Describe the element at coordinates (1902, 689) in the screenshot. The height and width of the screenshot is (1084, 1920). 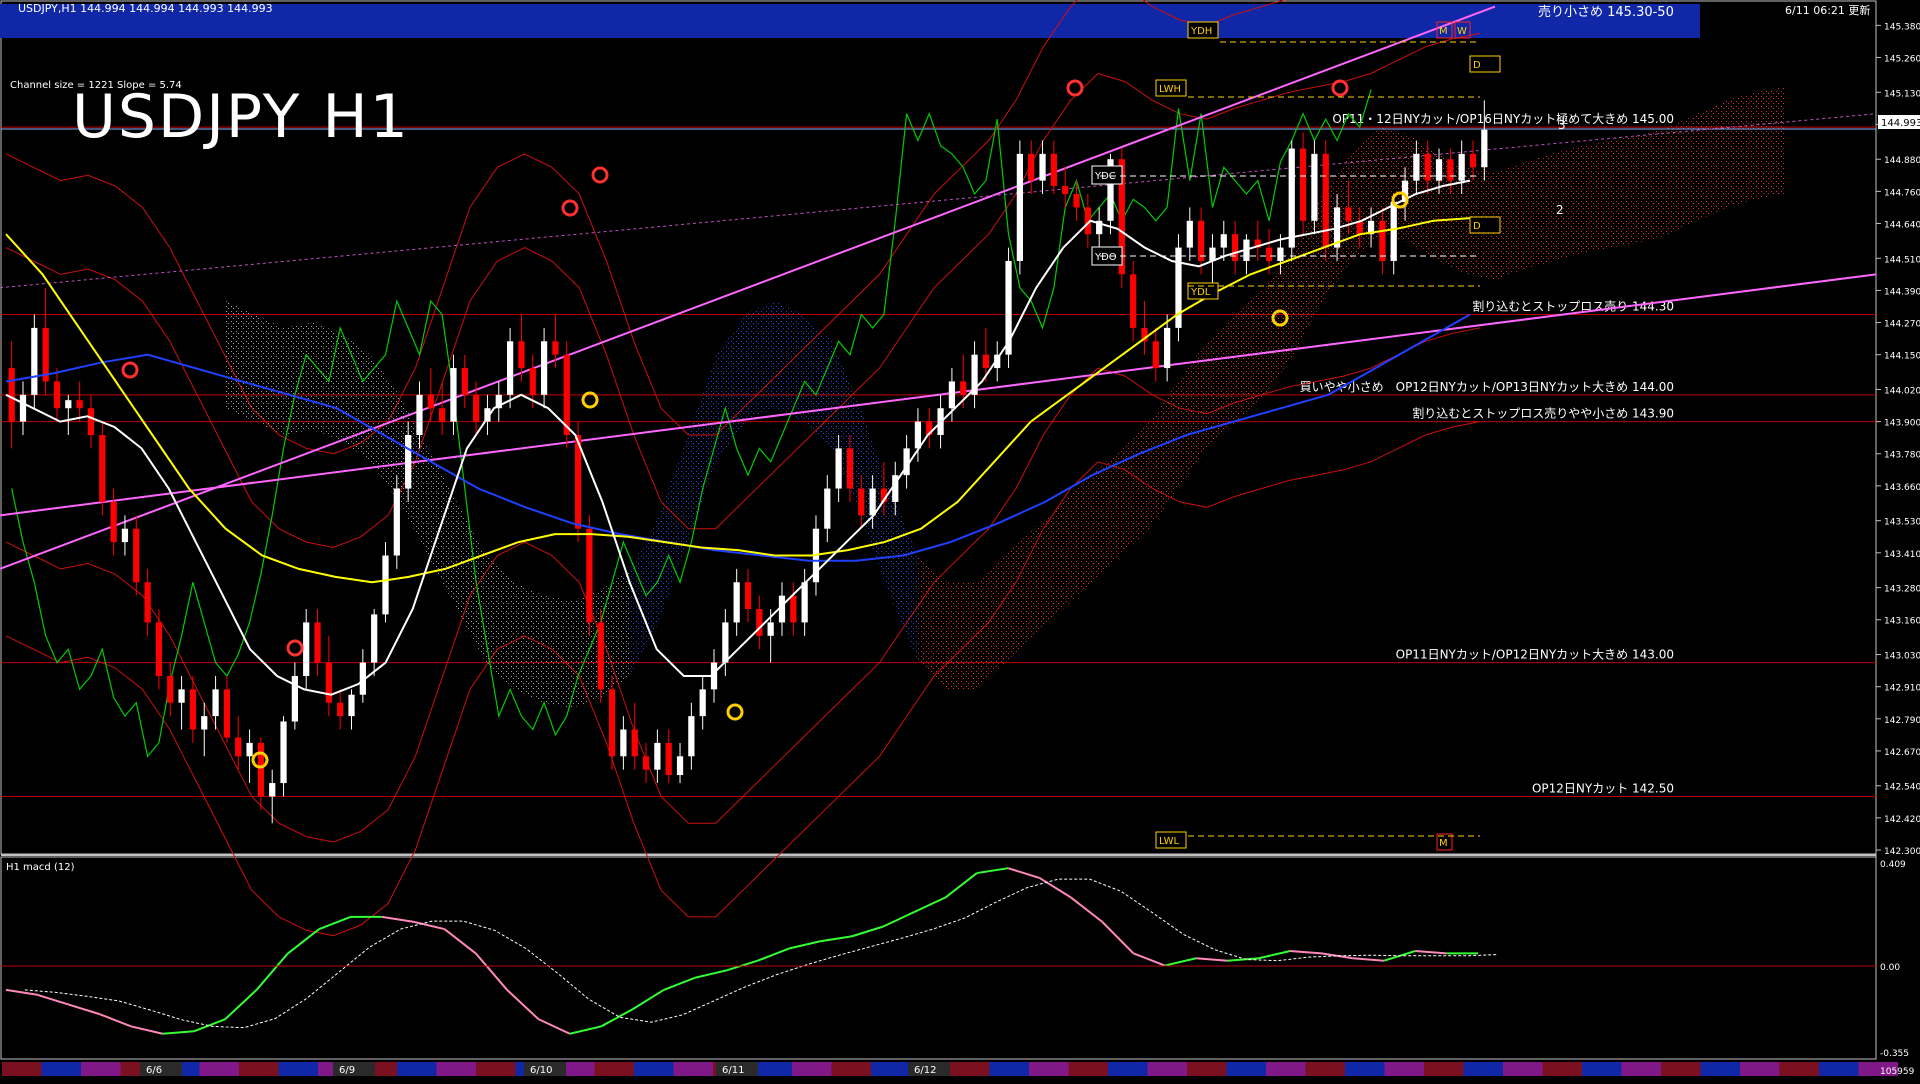
I see `y-tick-label: 142.910` at that location.